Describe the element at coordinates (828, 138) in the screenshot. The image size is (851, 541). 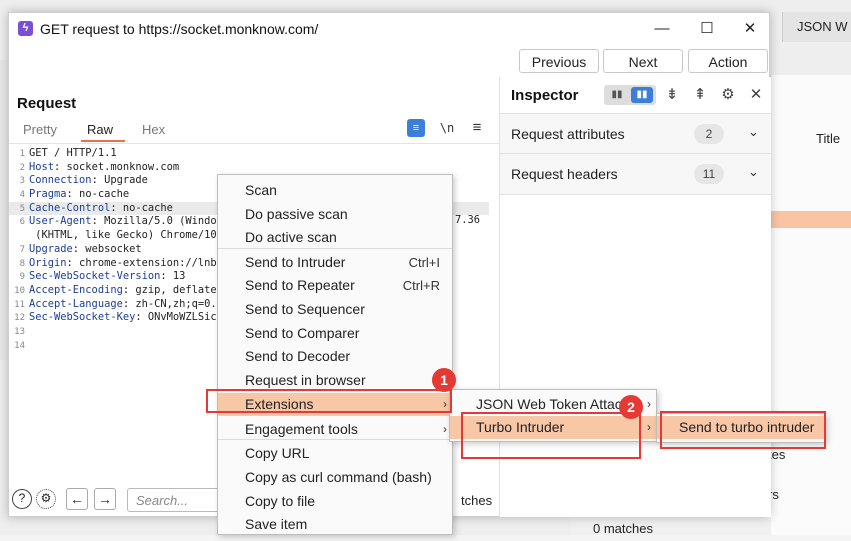
I see `background-title-column: Title` at that location.